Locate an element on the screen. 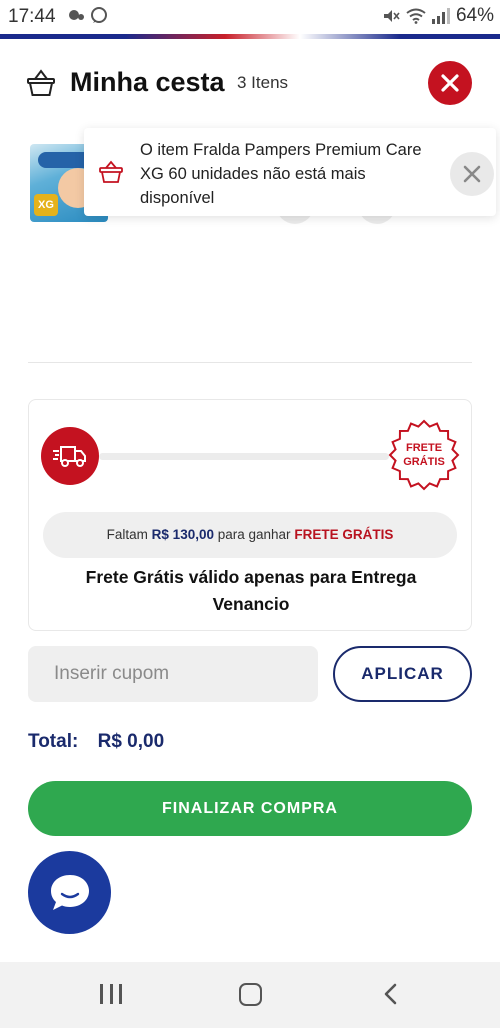 This screenshot has width=500, height=1028. shipping-progress-bar is located at coordinates (244, 456).